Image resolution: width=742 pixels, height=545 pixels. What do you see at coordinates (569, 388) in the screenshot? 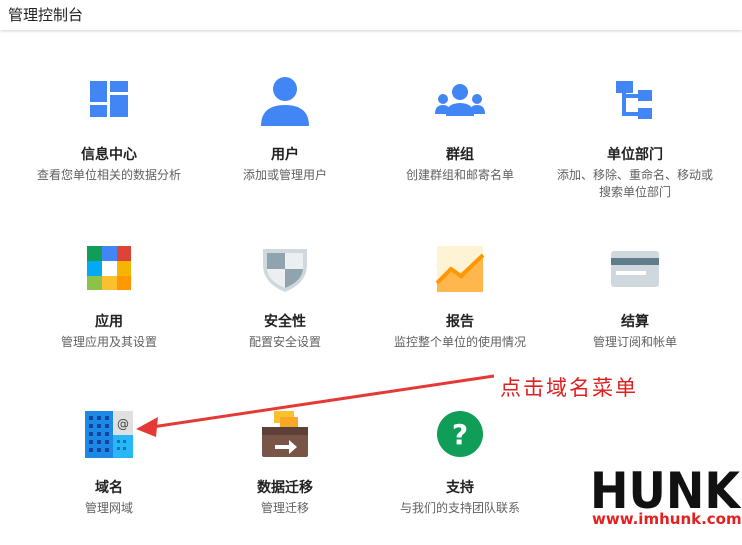
I see `annotation-text: 点击域名菜单` at bounding box center [569, 388].